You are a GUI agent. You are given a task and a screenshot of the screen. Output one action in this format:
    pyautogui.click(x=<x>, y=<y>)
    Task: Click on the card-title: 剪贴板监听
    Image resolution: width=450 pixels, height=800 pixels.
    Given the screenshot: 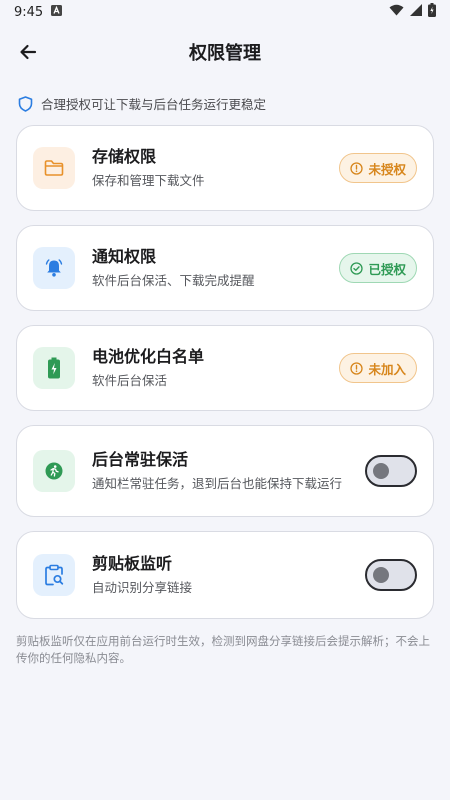 What is the action you would take?
    pyautogui.click(x=132, y=563)
    